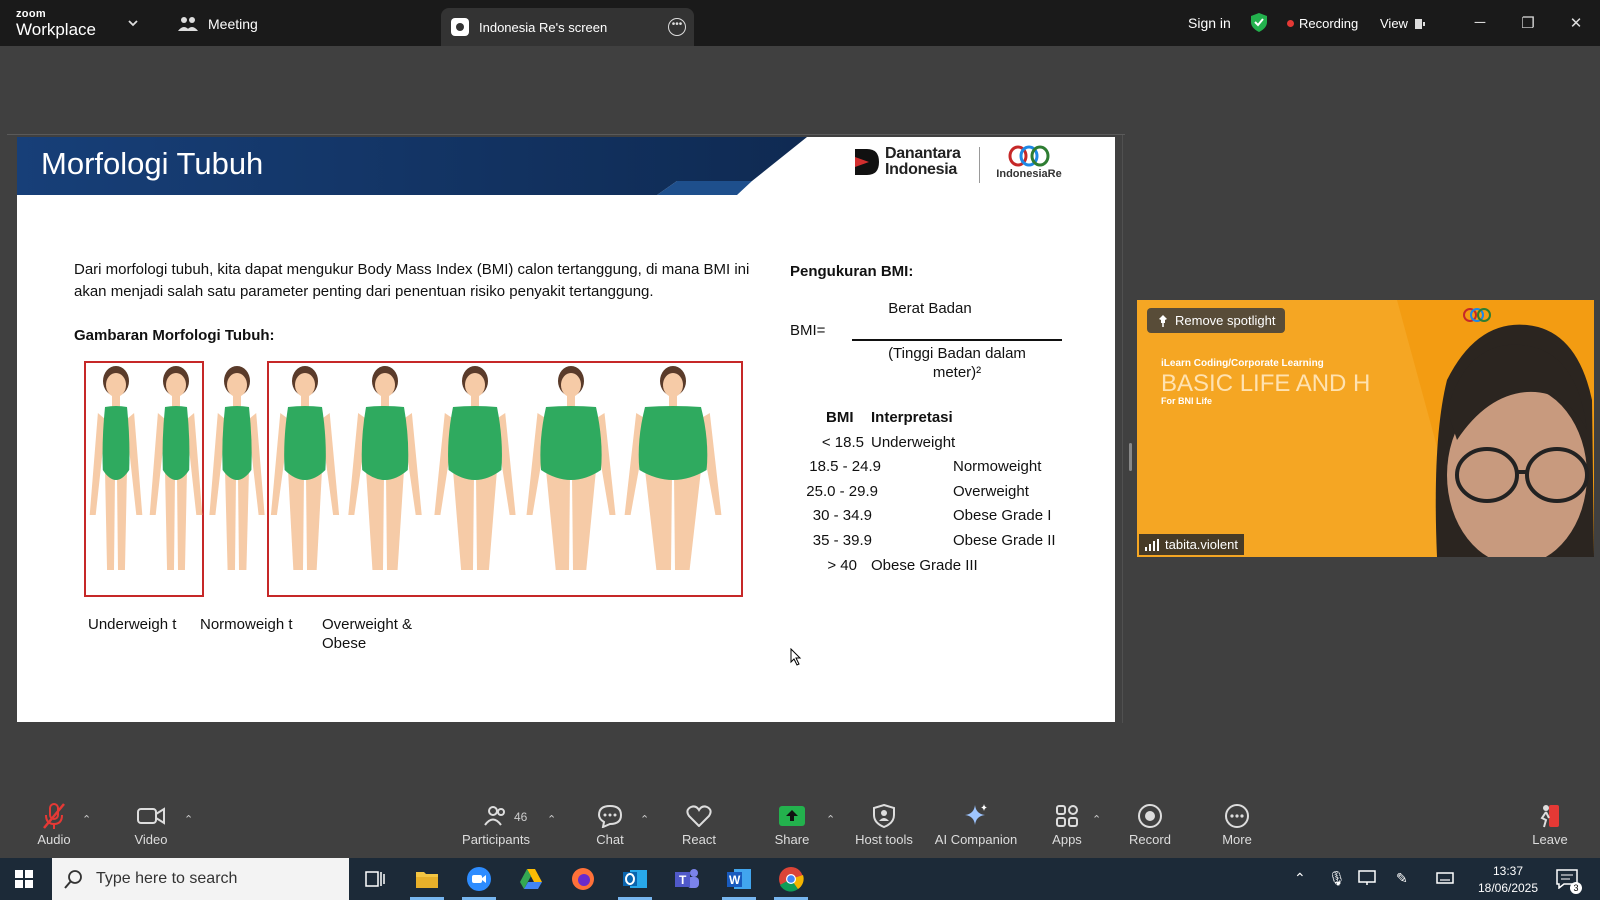 The width and height of the screenshot is (1600, 900). Describe the element at coordinates (644, 819) in the screenshot. I see `chat-chevron-up-icon: ⌃` at that location.